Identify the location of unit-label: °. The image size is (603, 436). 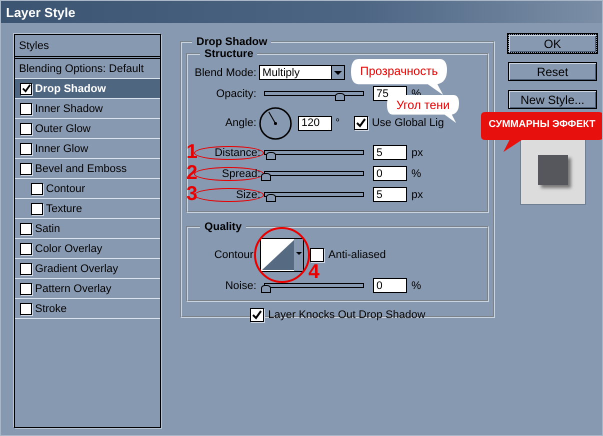
(337, 123).